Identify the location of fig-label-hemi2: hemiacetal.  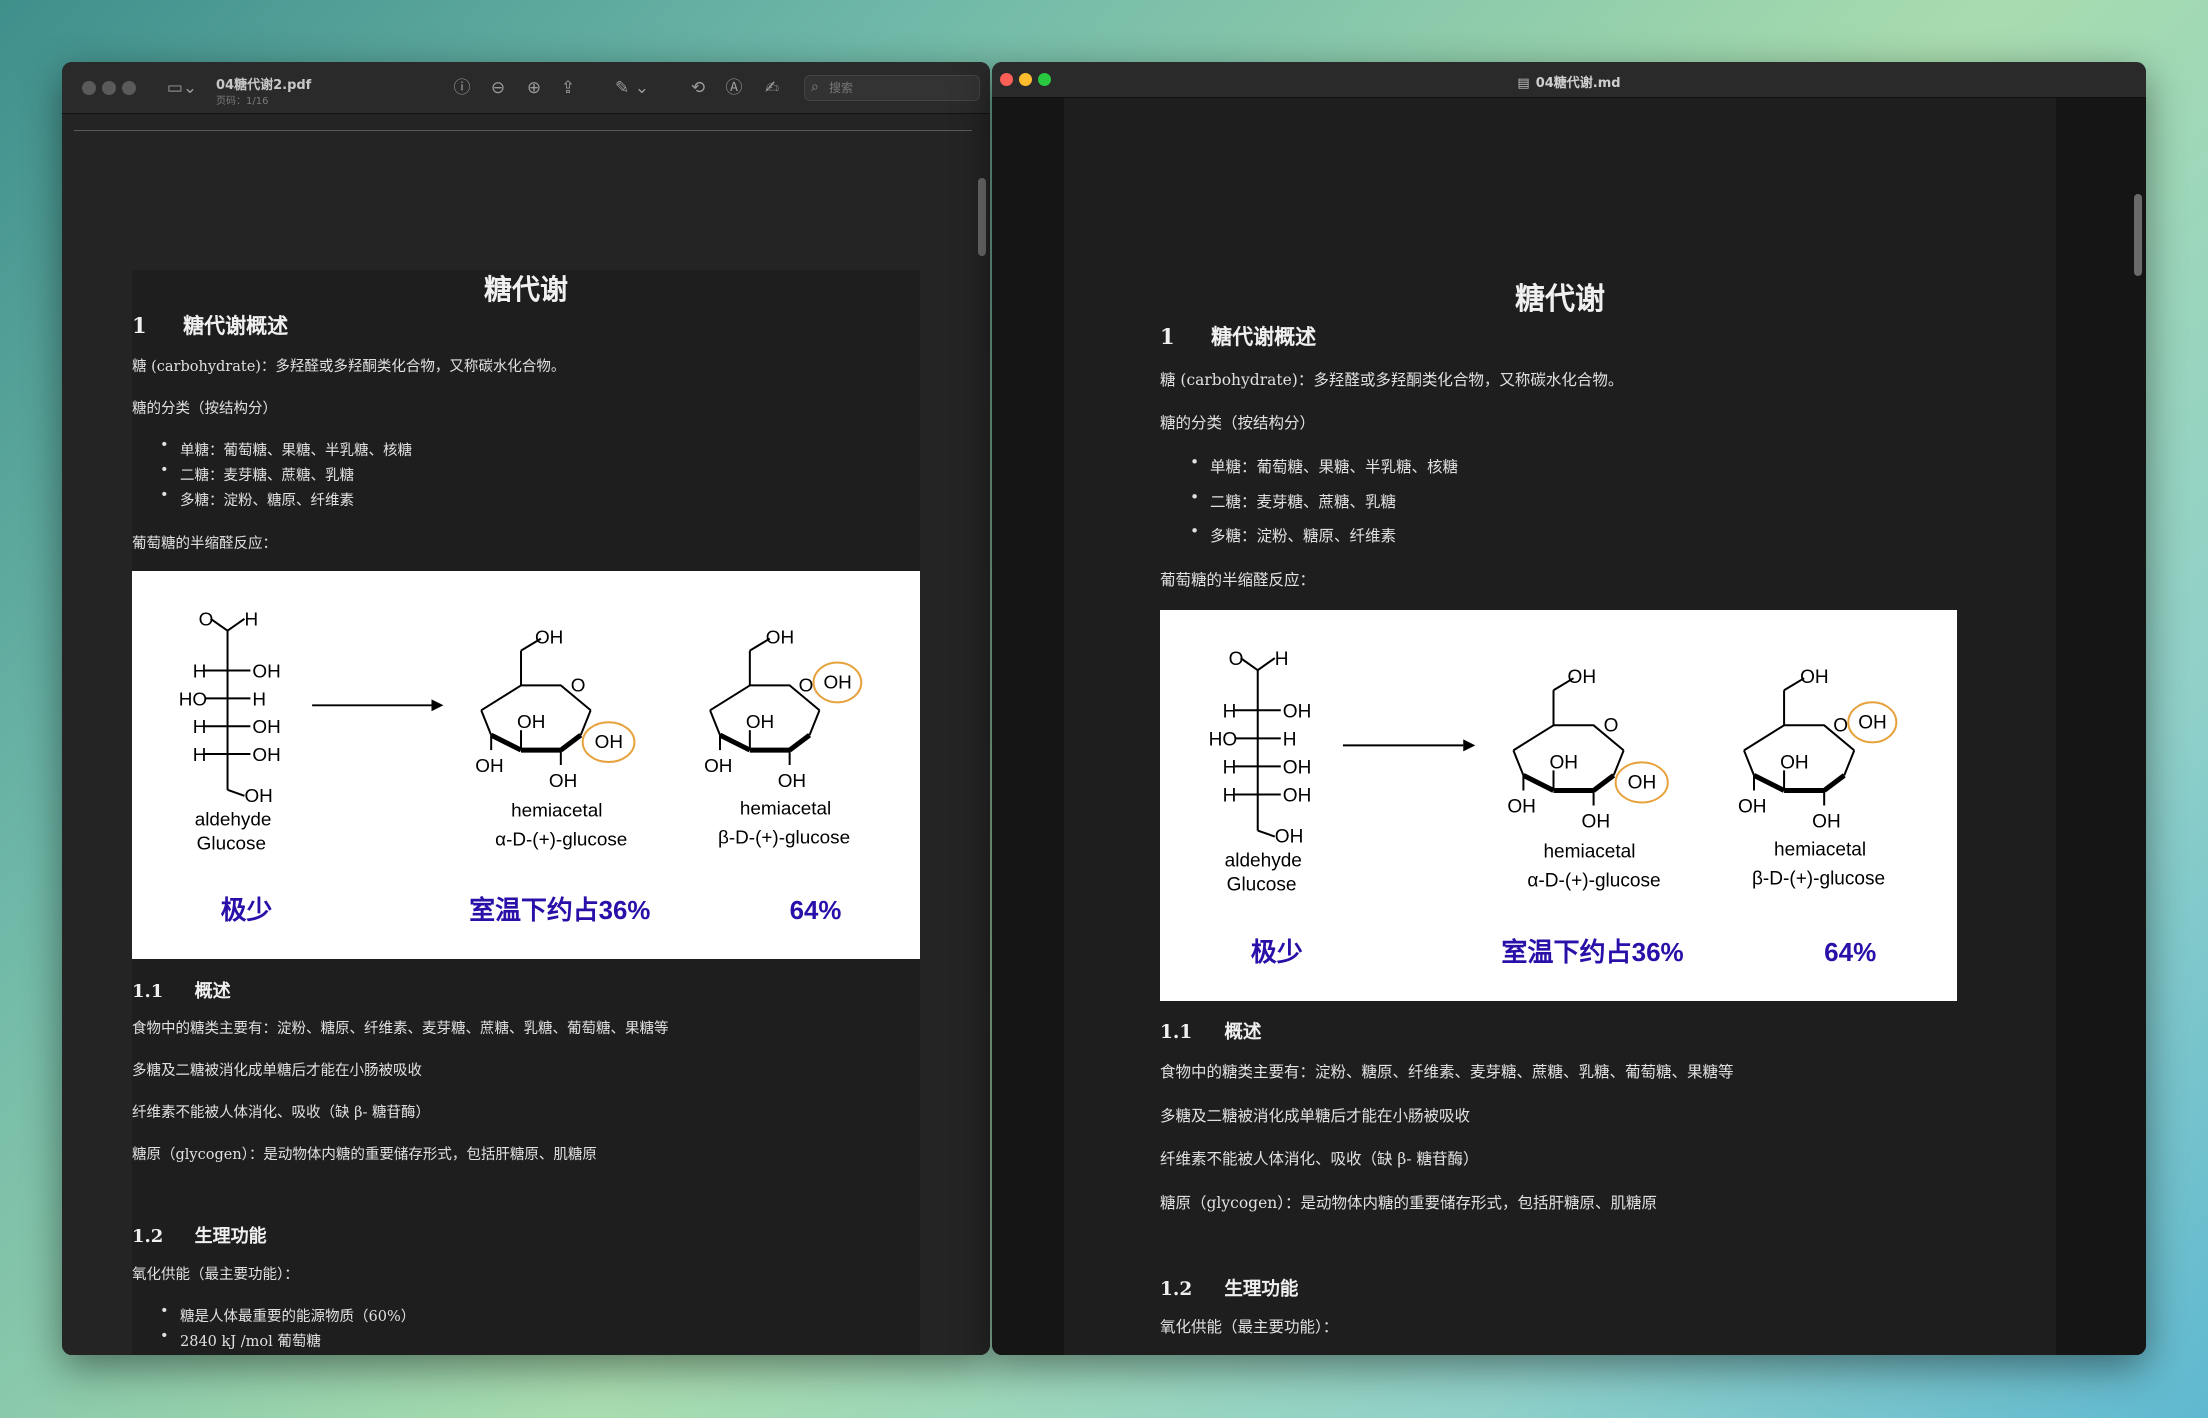
(1820, 850).